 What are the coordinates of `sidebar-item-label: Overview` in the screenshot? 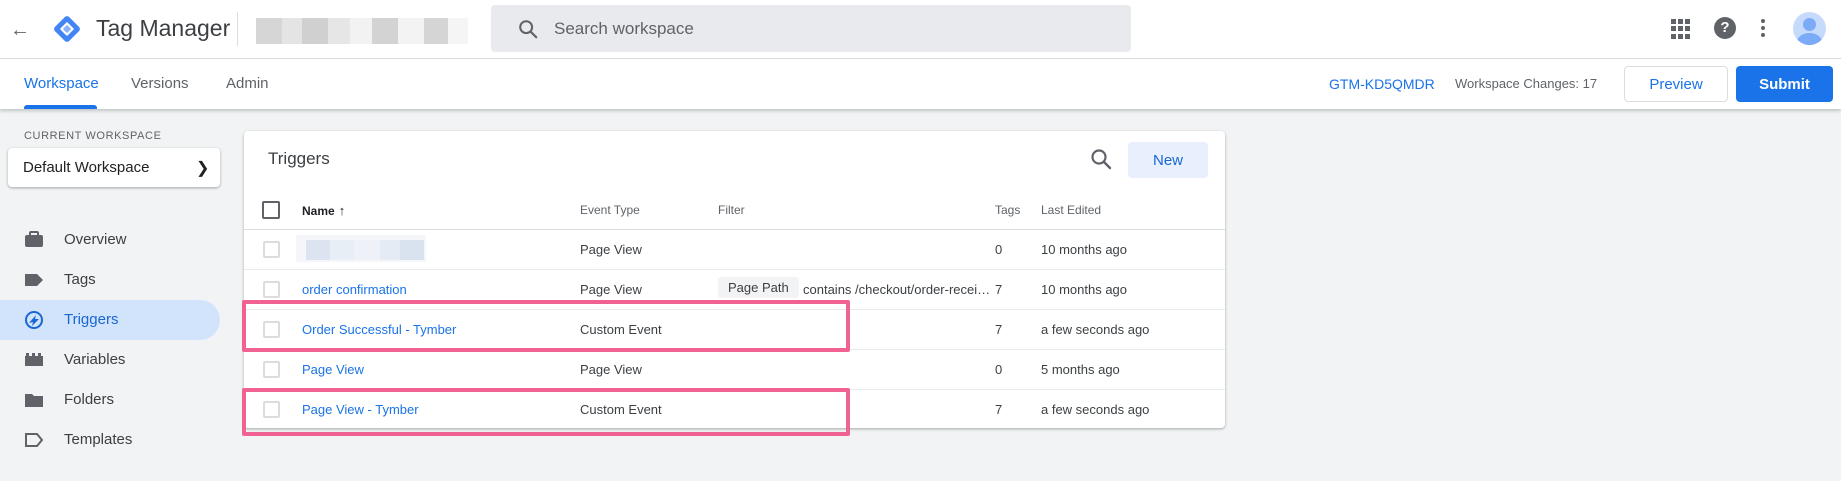 It's located at (95, 239).